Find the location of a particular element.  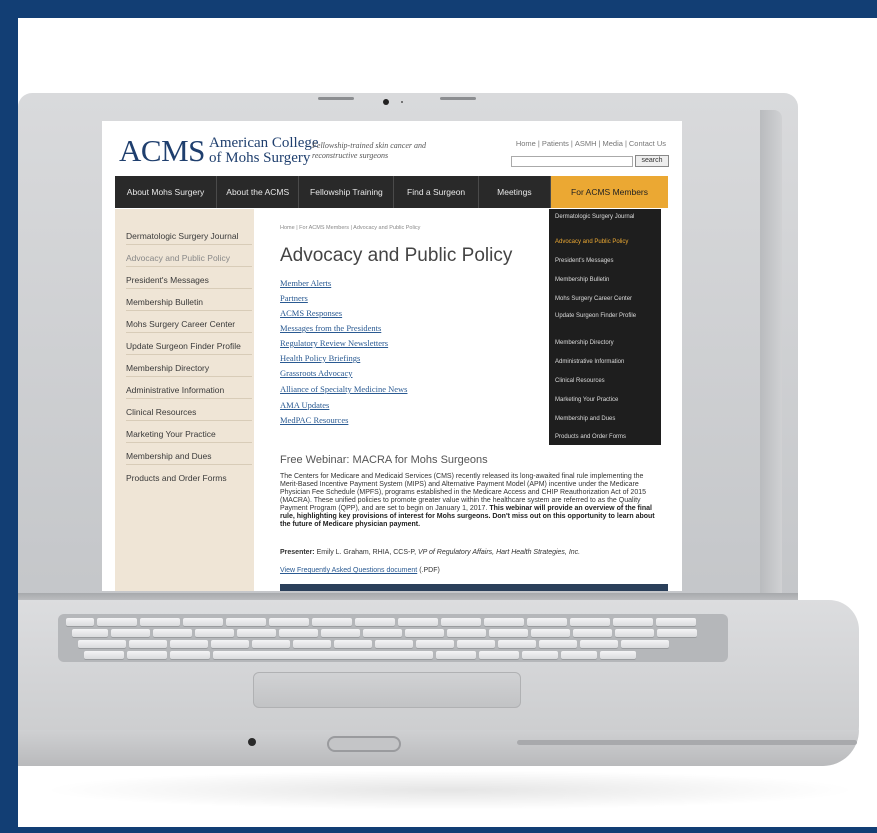

sidebar-item-dermatologic-surgery-journal: Dermatologic Surgery Journal is located at coordinates (189, 238).